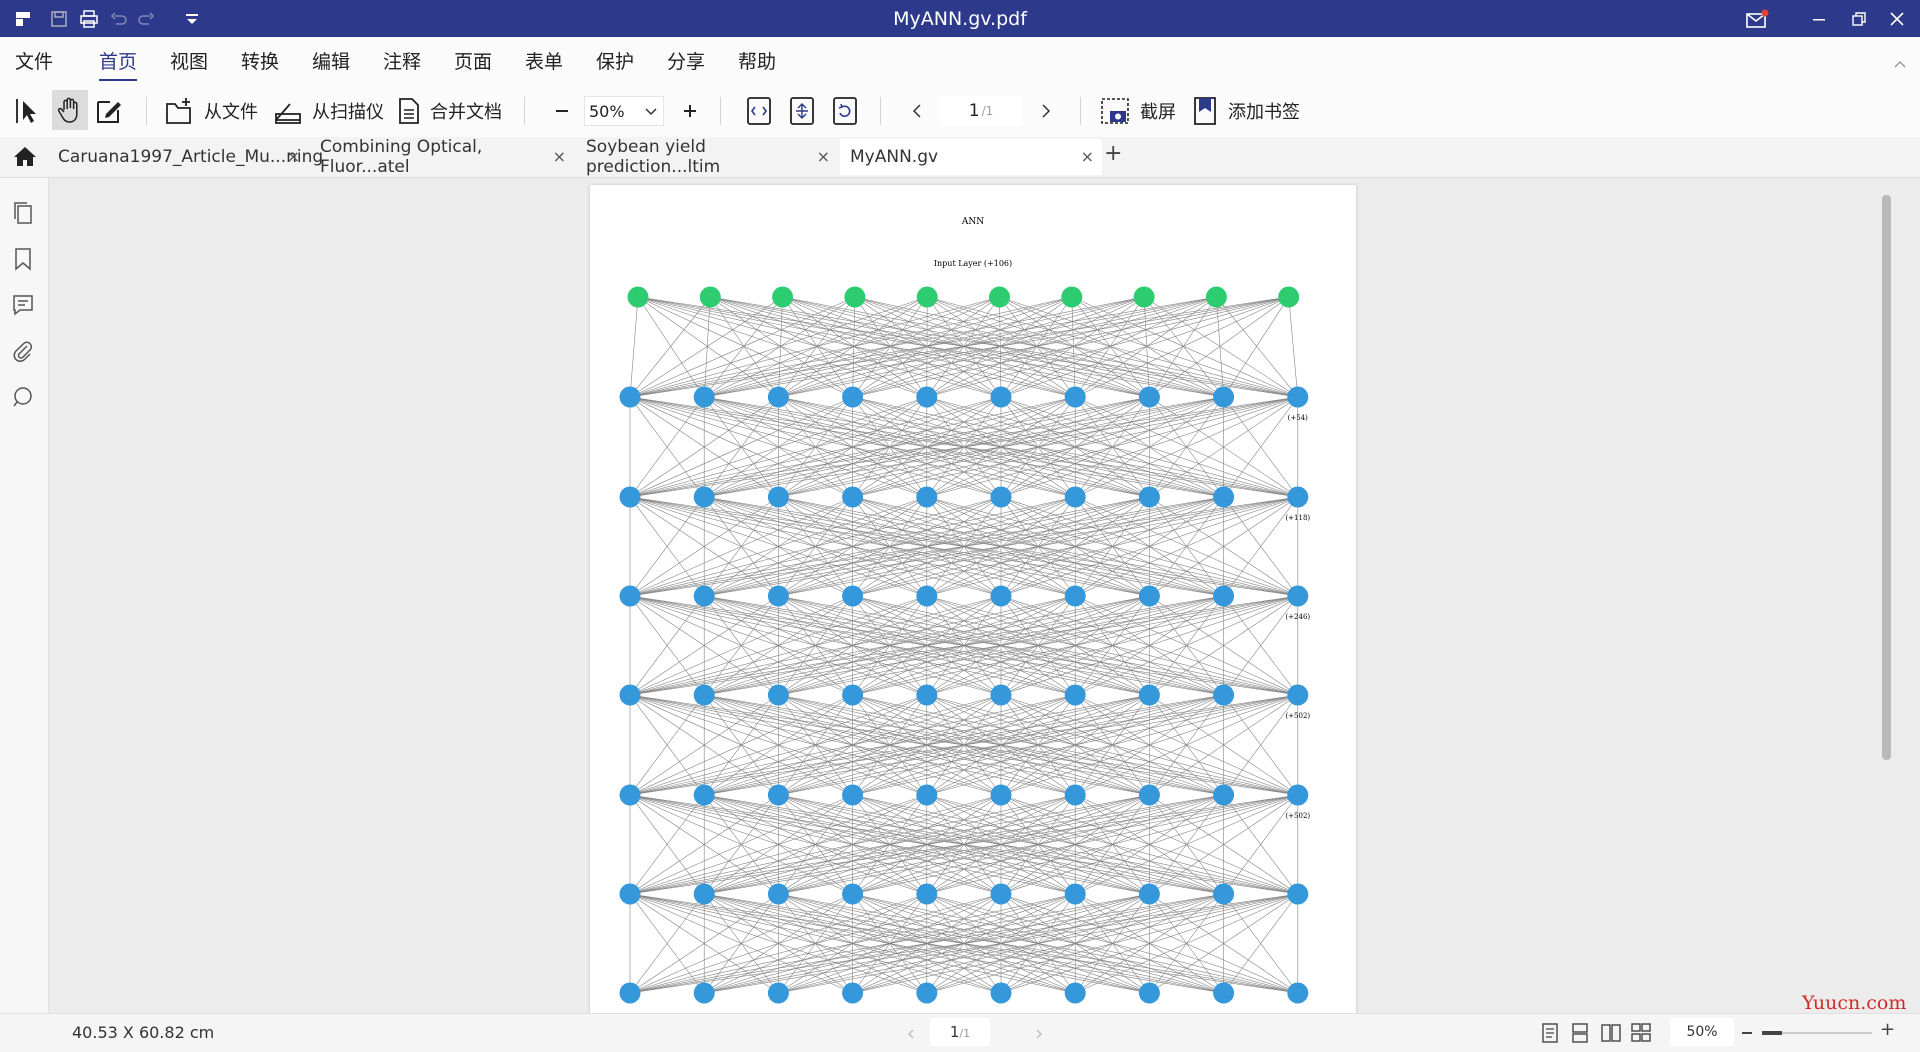 Image resolution: width=1920 pixels, height=1052 pixels. I want to click on status-page-input: 1/1, so click(960, 1032).